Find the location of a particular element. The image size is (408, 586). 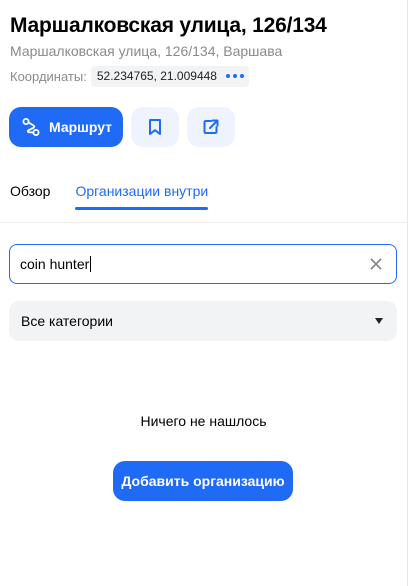

more-dots-icon is located at coordinates (234, 76).